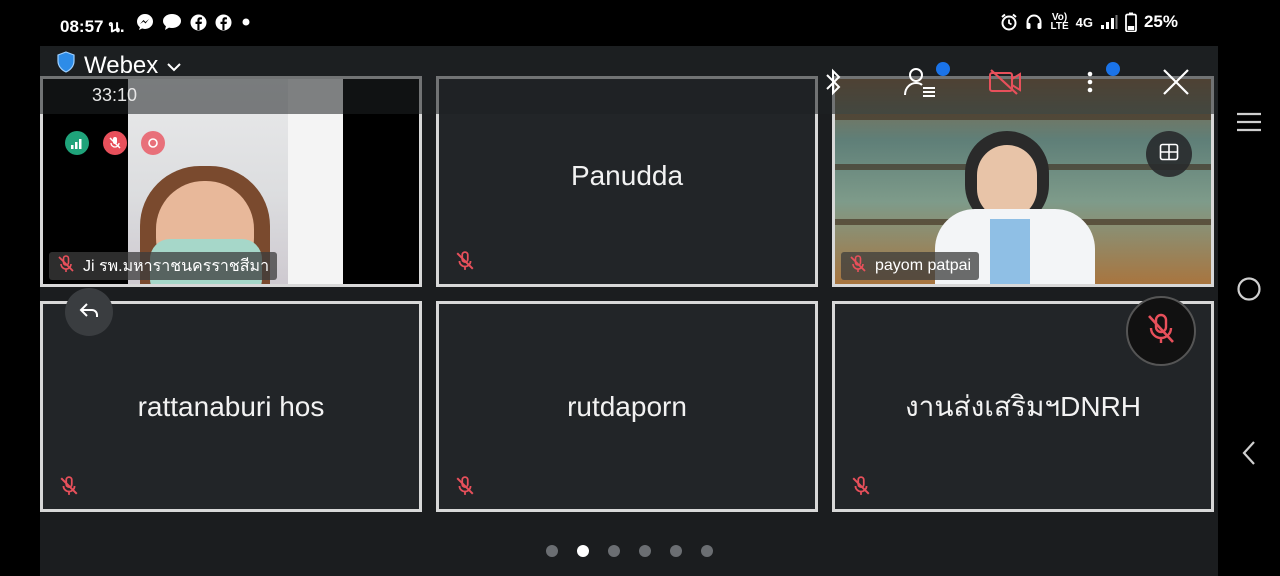  I want to click on shield-icon, so click(66, 65).